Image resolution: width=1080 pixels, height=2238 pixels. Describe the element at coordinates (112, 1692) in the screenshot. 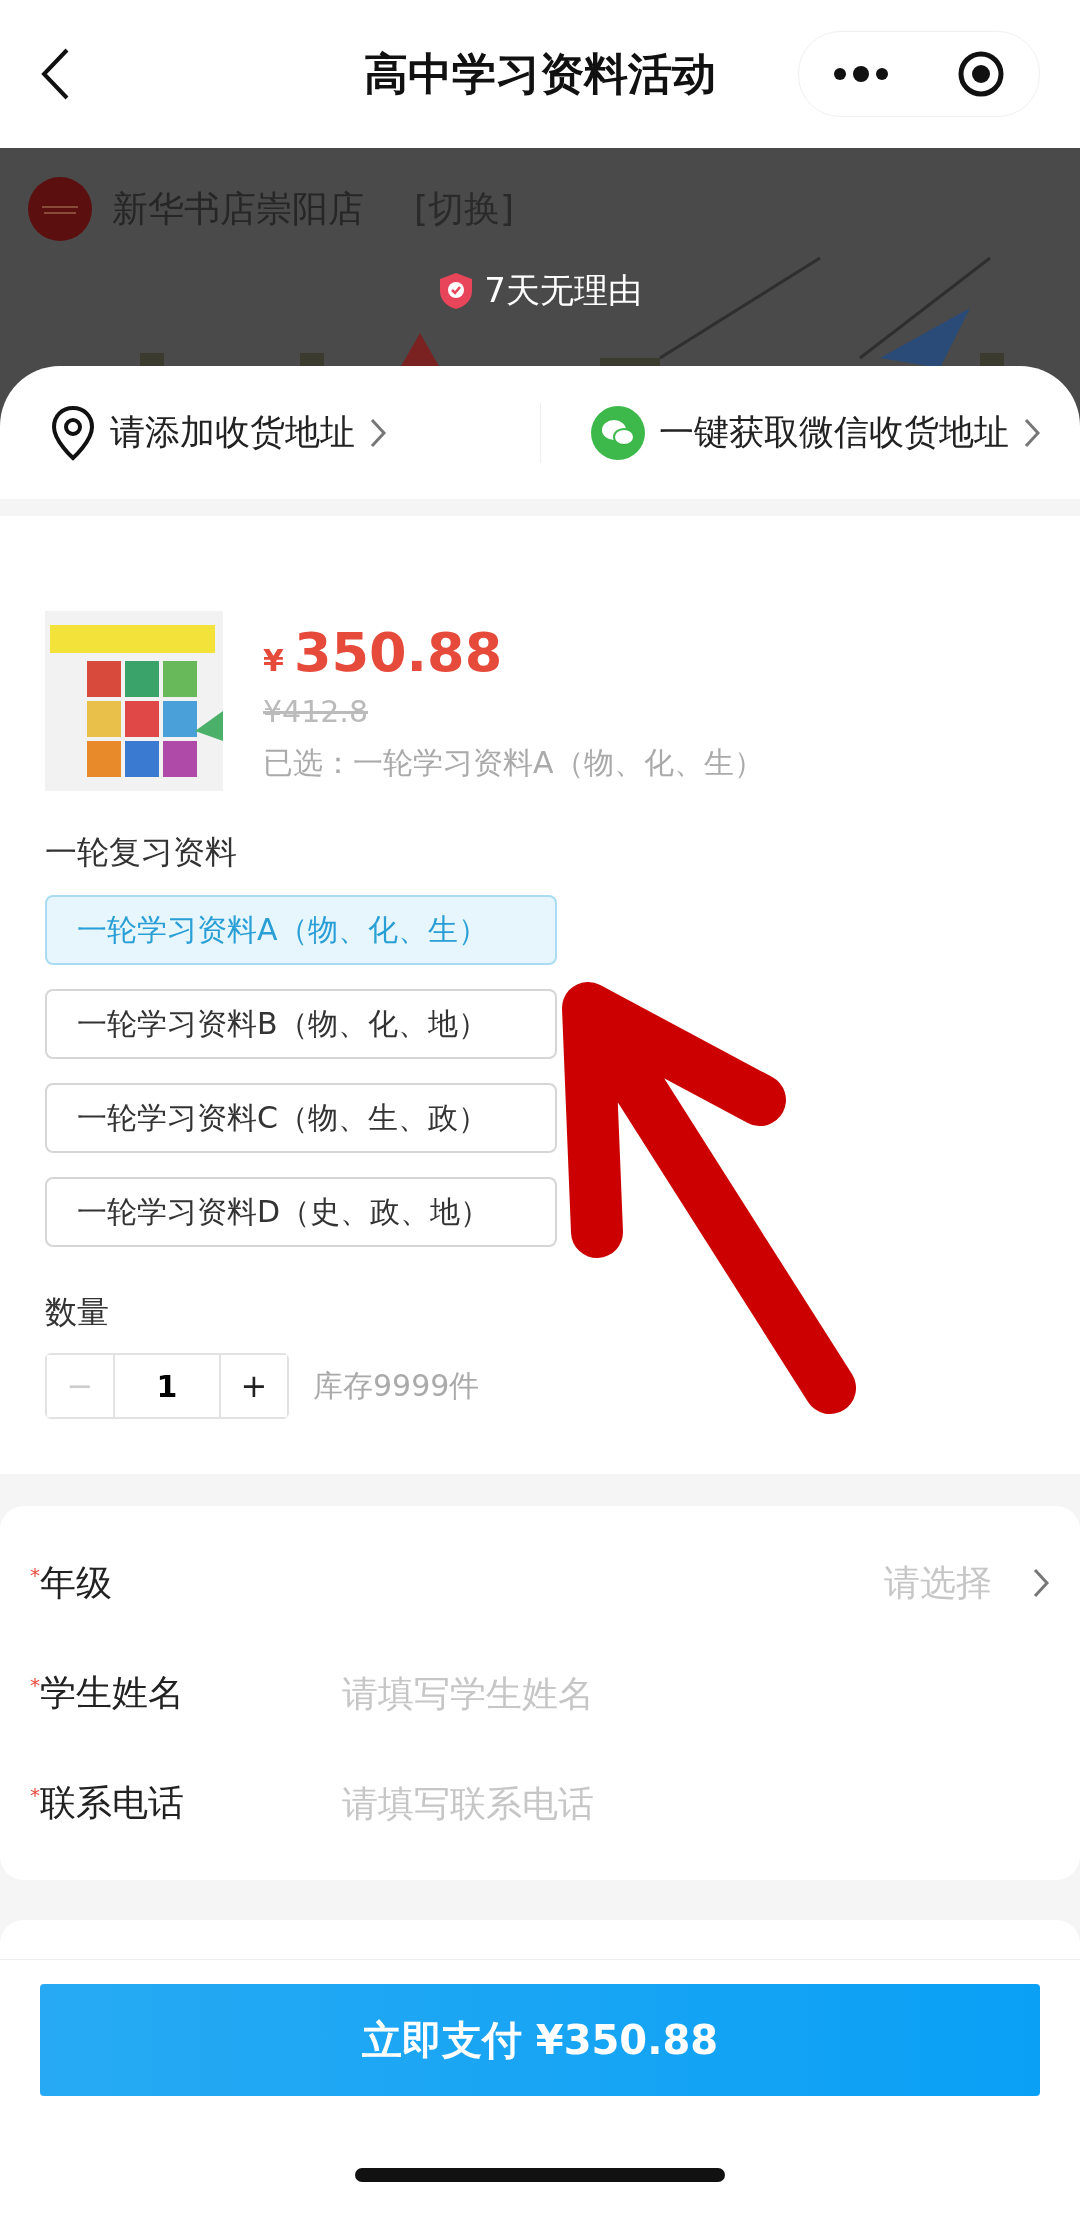

I see `field-label: 学生姓名` at that location.